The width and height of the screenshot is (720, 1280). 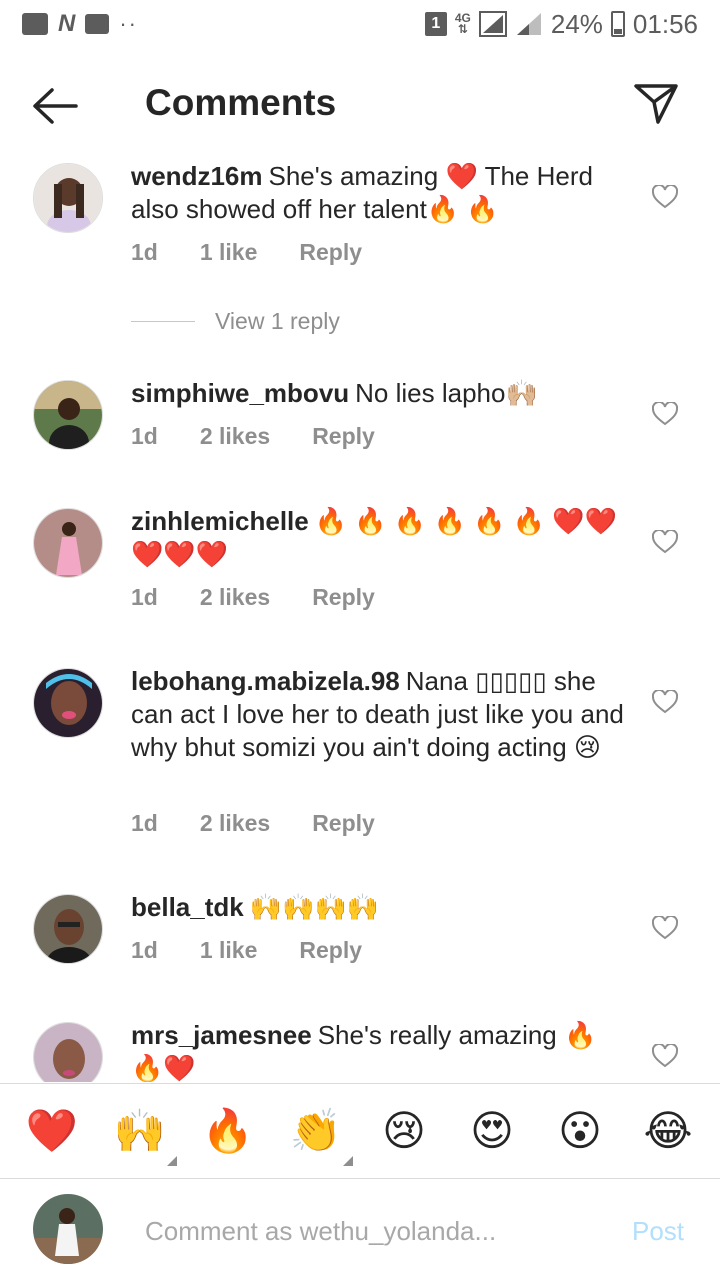 I want to click on clock: 01:56, so click(x=665, y=23).